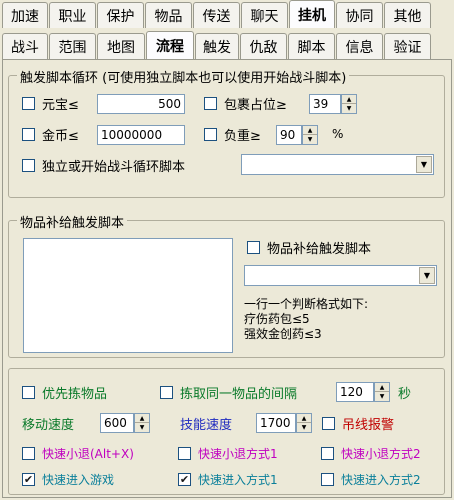  I want to click on move-speed-spinner: ▲ ▼, so click(142, 423).